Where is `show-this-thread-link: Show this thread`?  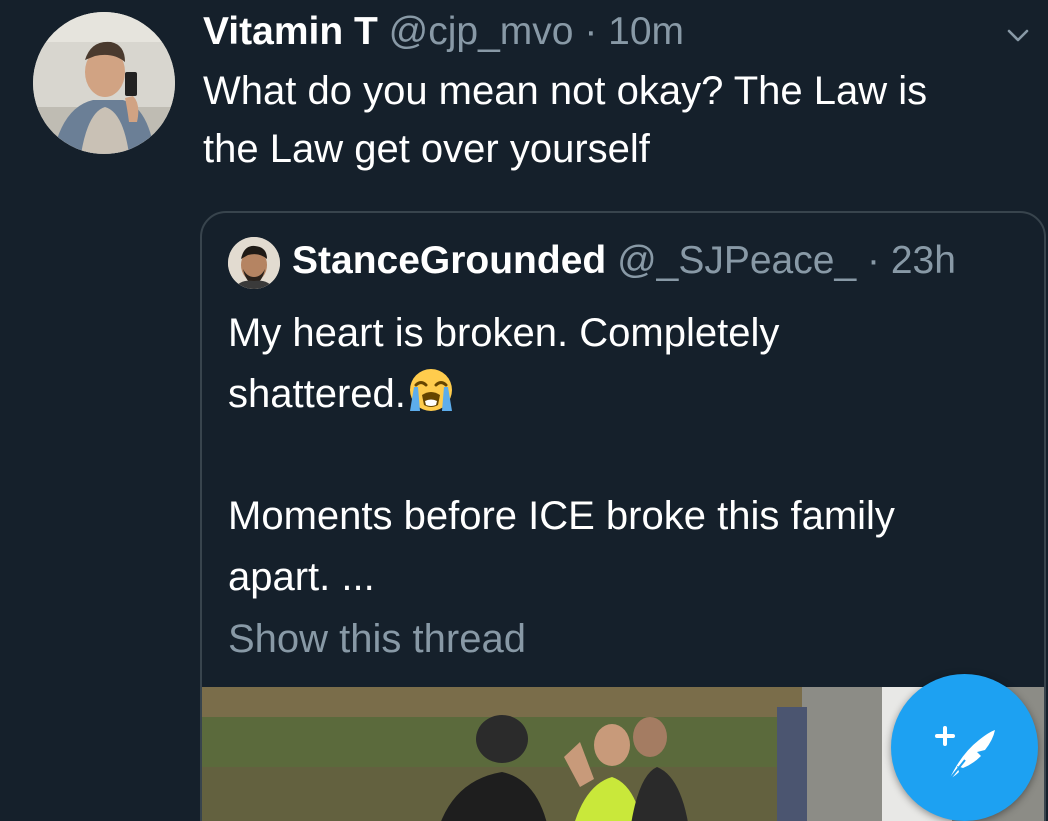 show-this-thread-link: Show this thread is located at coordinates (377, 639).